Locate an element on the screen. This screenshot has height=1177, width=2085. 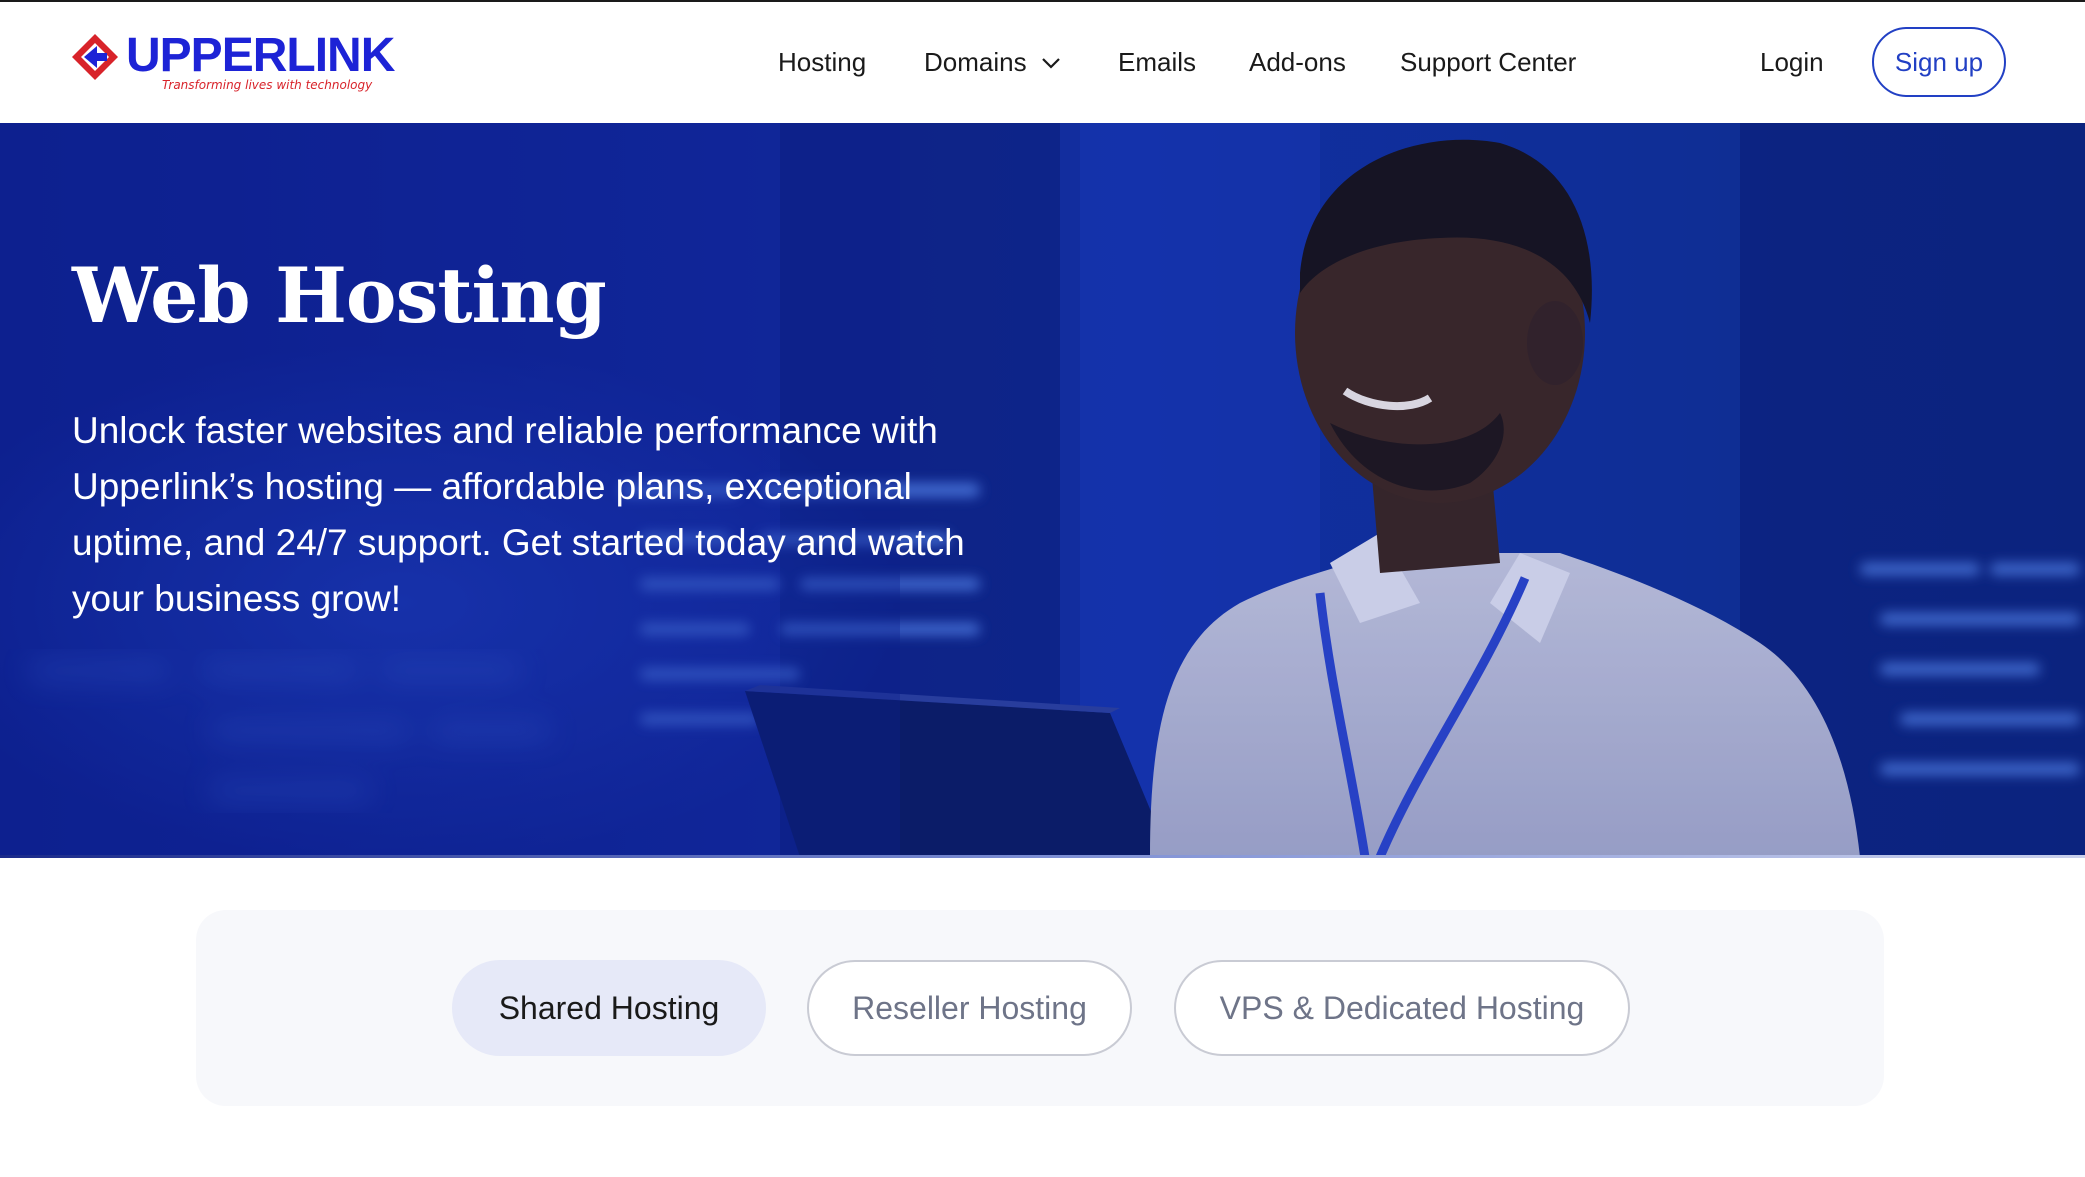
tab-shared-hosting: Shared Hosting is located at coordinates (609, 1008).